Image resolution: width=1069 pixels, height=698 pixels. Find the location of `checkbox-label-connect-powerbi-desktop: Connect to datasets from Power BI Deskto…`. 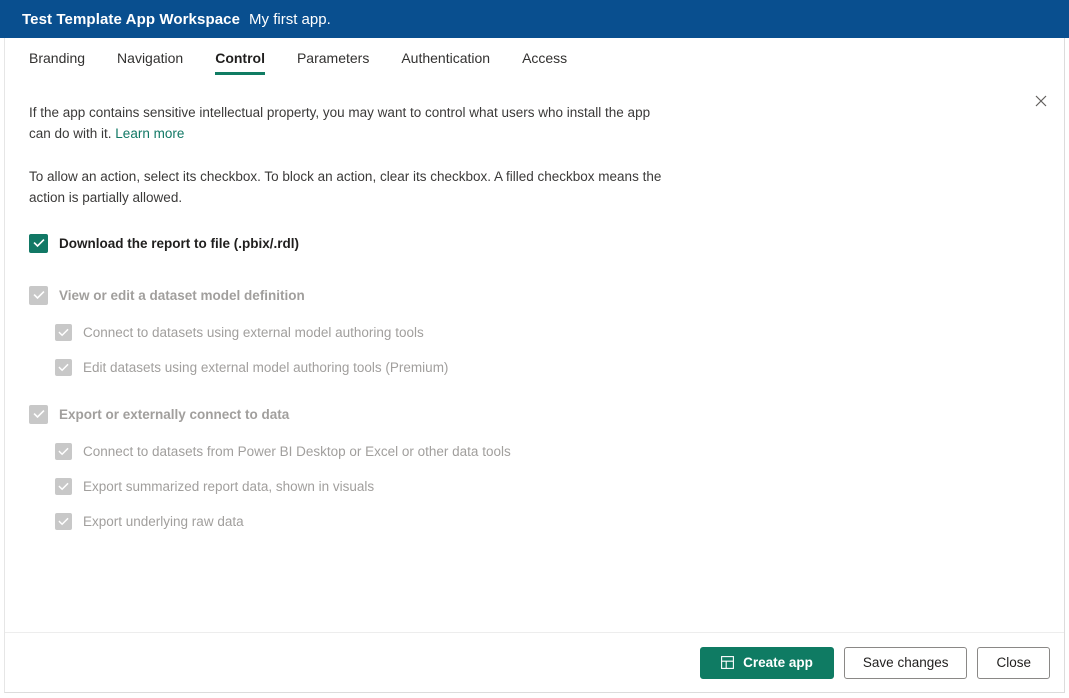

checkbox-label-connect-powerbi-desktop: Connect to datasets from Power BI Deskto… is located at coordinates (297, 451).